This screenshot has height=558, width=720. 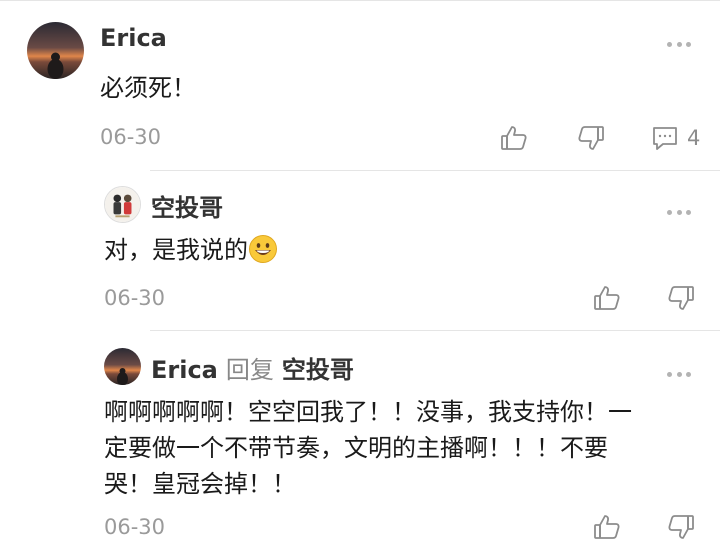 I want to click on reply-text: 对，是我说的, so click(x=191, y=253).